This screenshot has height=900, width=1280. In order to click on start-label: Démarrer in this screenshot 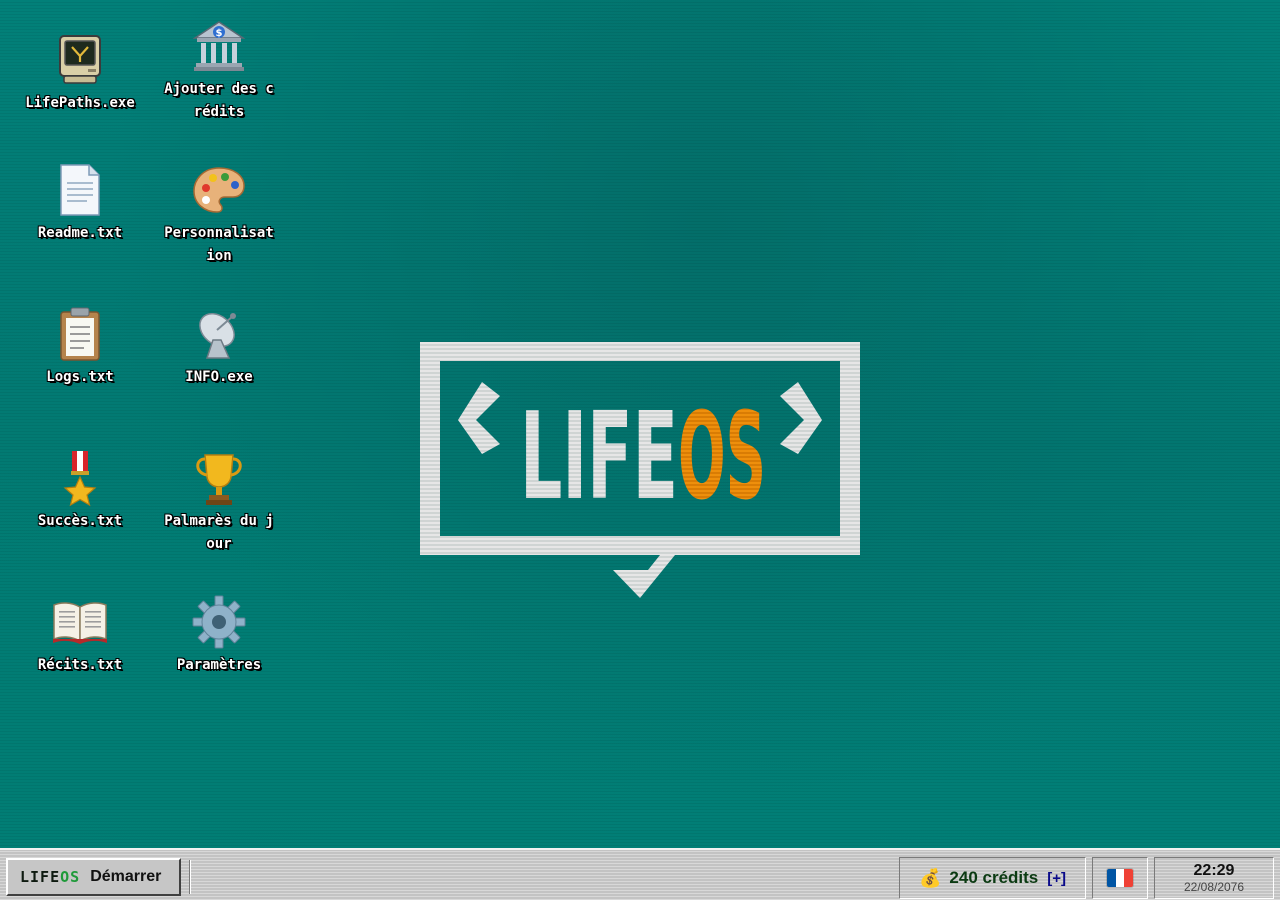, I will do `click(126, 876)`.